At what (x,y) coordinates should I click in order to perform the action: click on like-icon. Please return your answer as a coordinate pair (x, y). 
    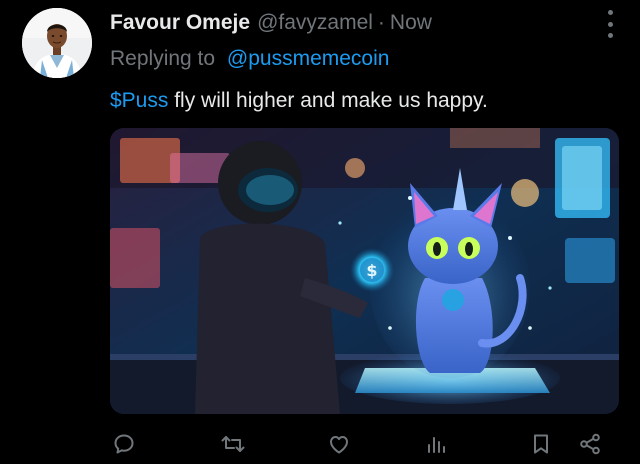
    Looking at the image, I should click on (339, 444).